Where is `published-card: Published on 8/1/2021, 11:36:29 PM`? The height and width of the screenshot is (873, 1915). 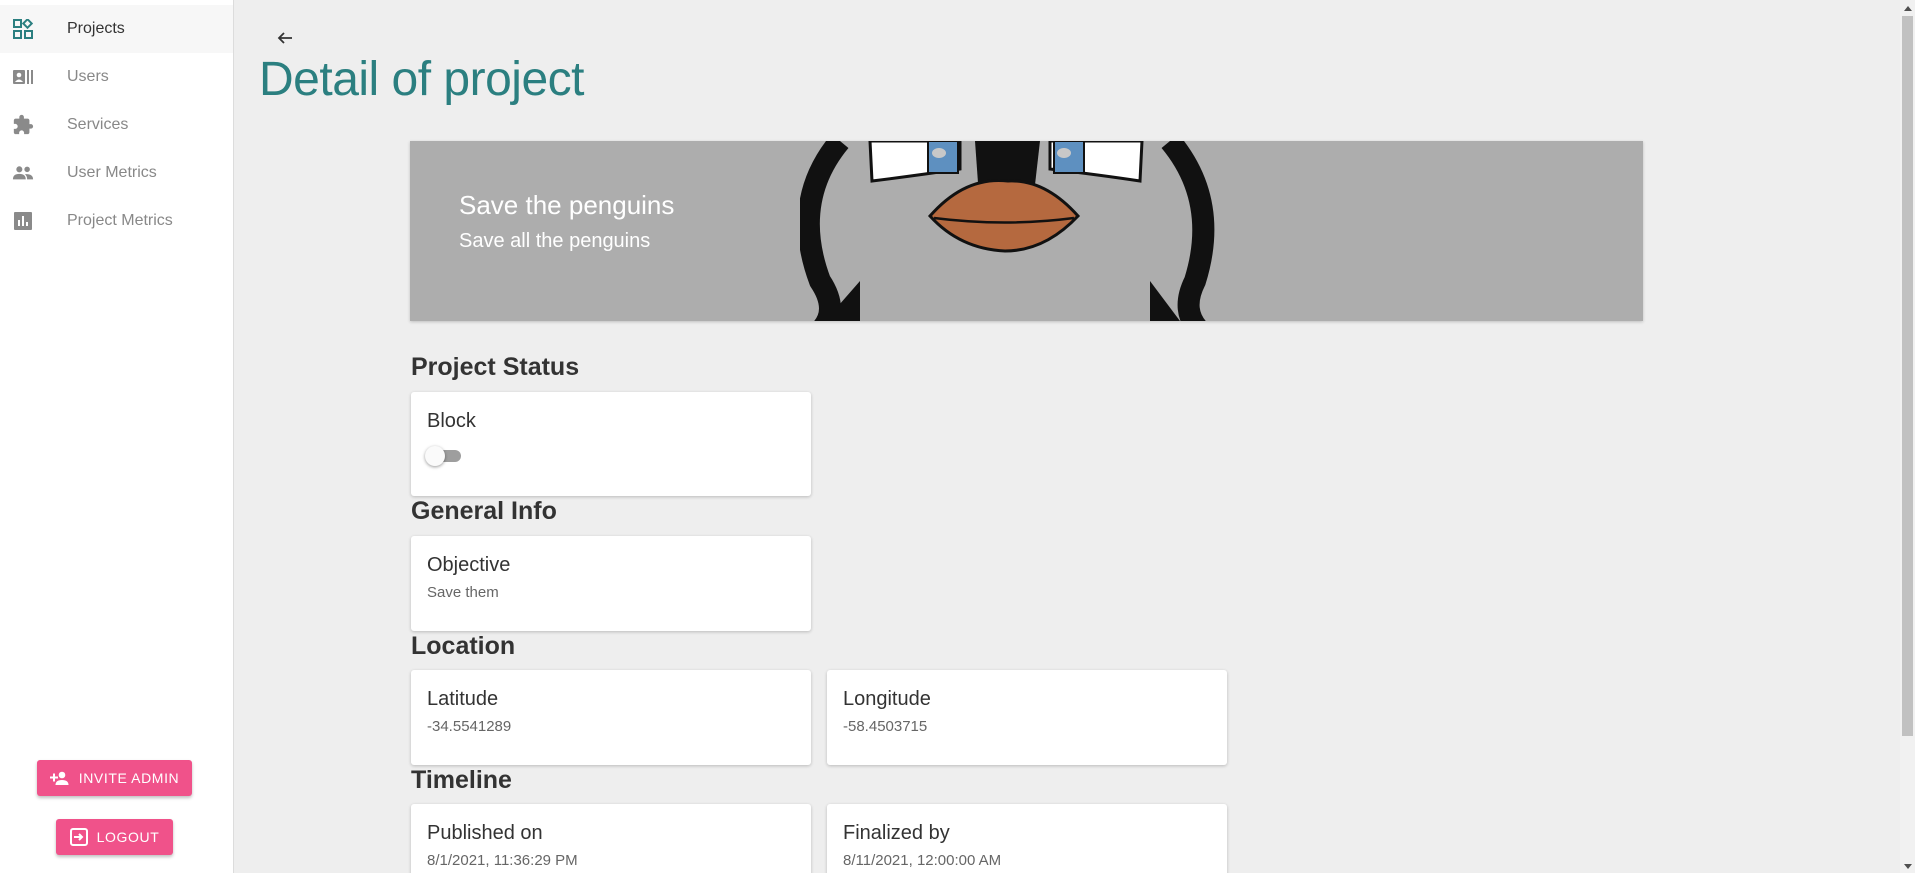 published-card: Published on 8/1/2021, 11:36:29 PM is located at coordinates (611, 838).